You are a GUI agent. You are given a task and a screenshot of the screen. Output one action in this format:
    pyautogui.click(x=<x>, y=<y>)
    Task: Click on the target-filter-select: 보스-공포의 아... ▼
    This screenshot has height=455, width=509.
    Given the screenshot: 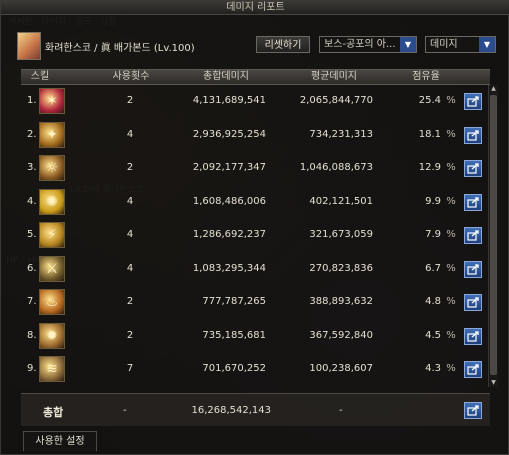 What is the action you would take?
    pyautogui.click(x=368, y=44)
    